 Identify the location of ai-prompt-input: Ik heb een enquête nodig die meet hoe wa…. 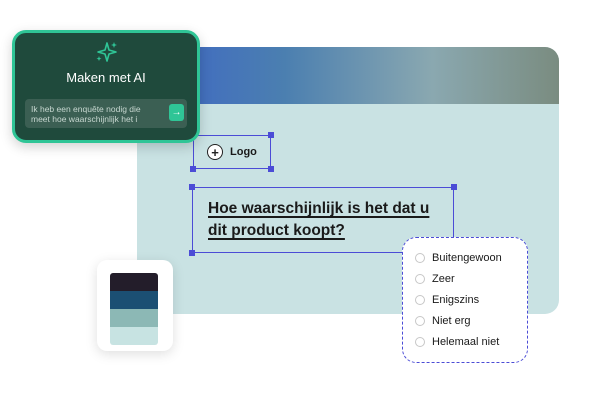
(106, 113).